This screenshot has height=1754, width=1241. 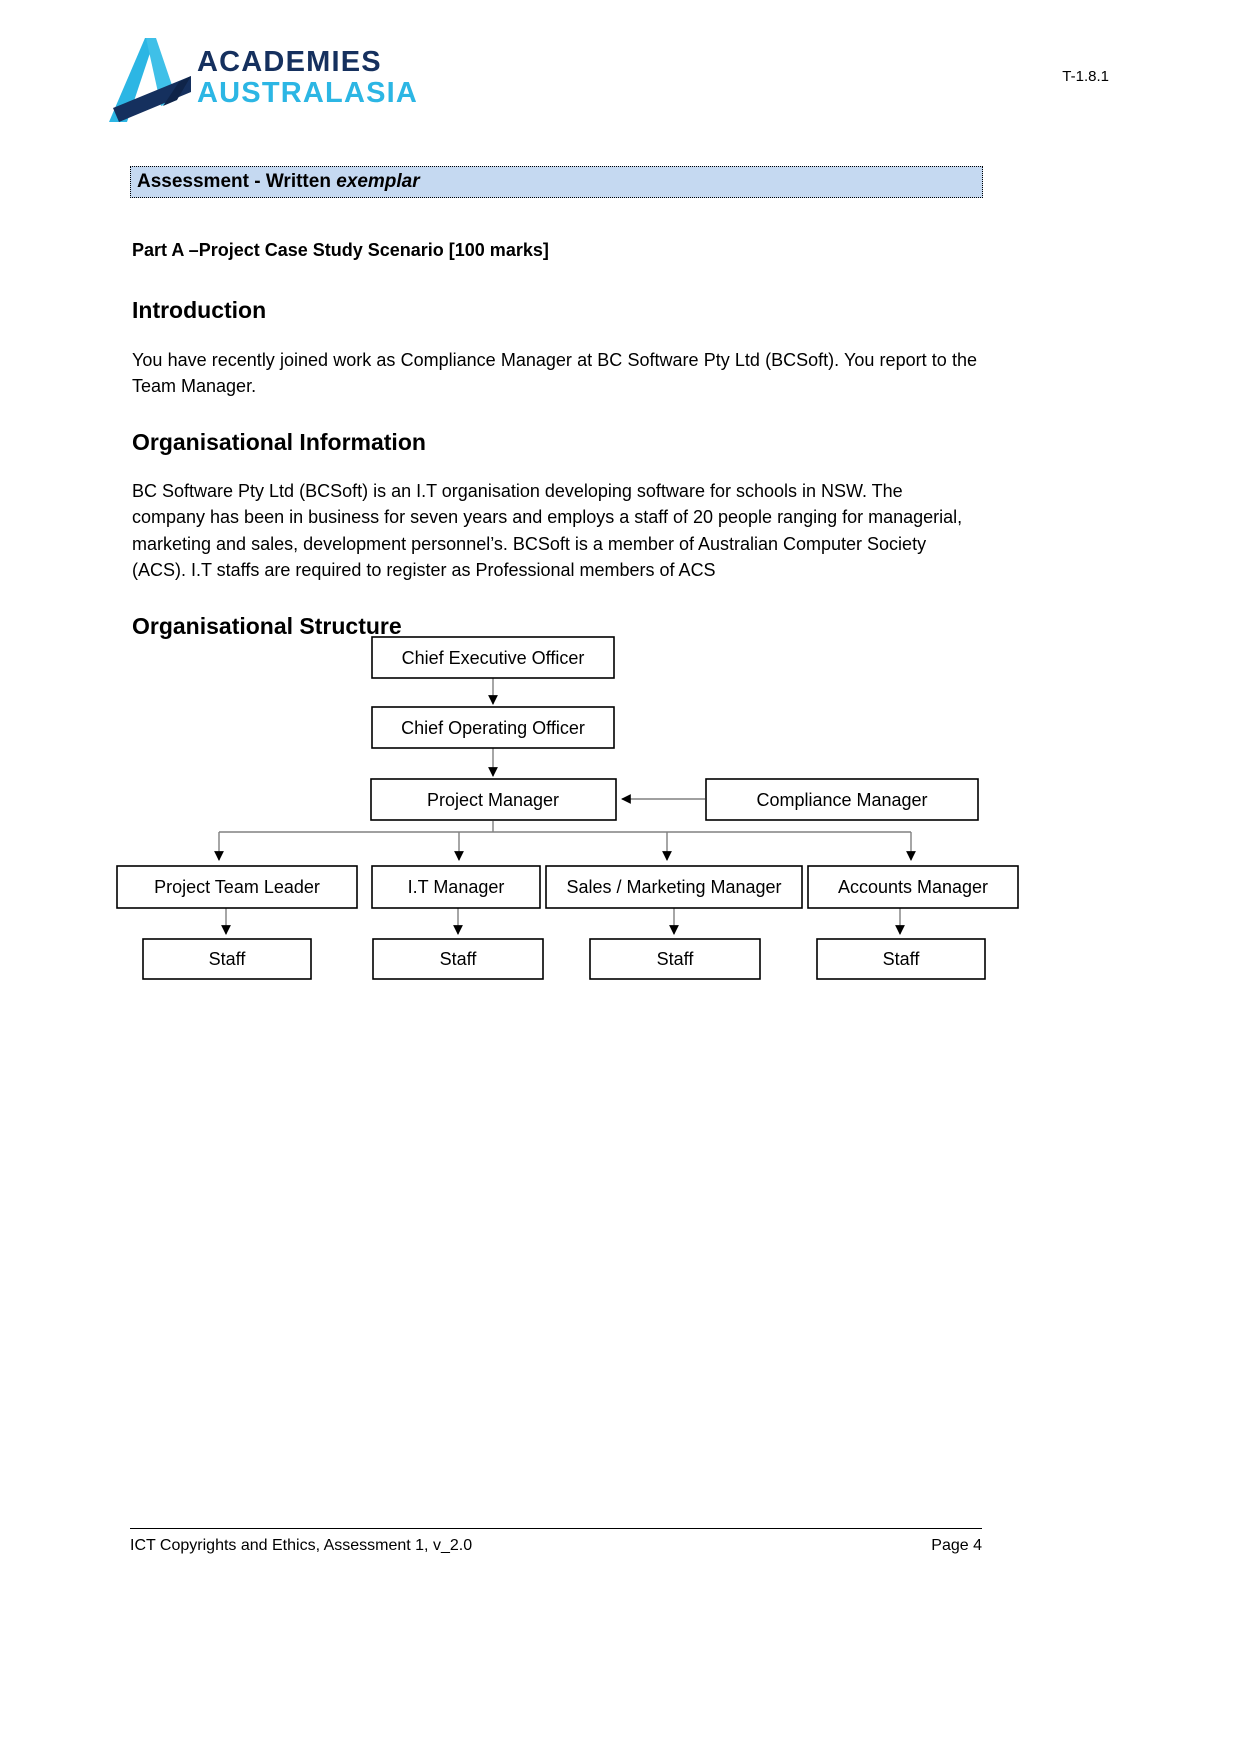 I want to click on assessment-title-italic: exemplar, so click(x=378, y=181).